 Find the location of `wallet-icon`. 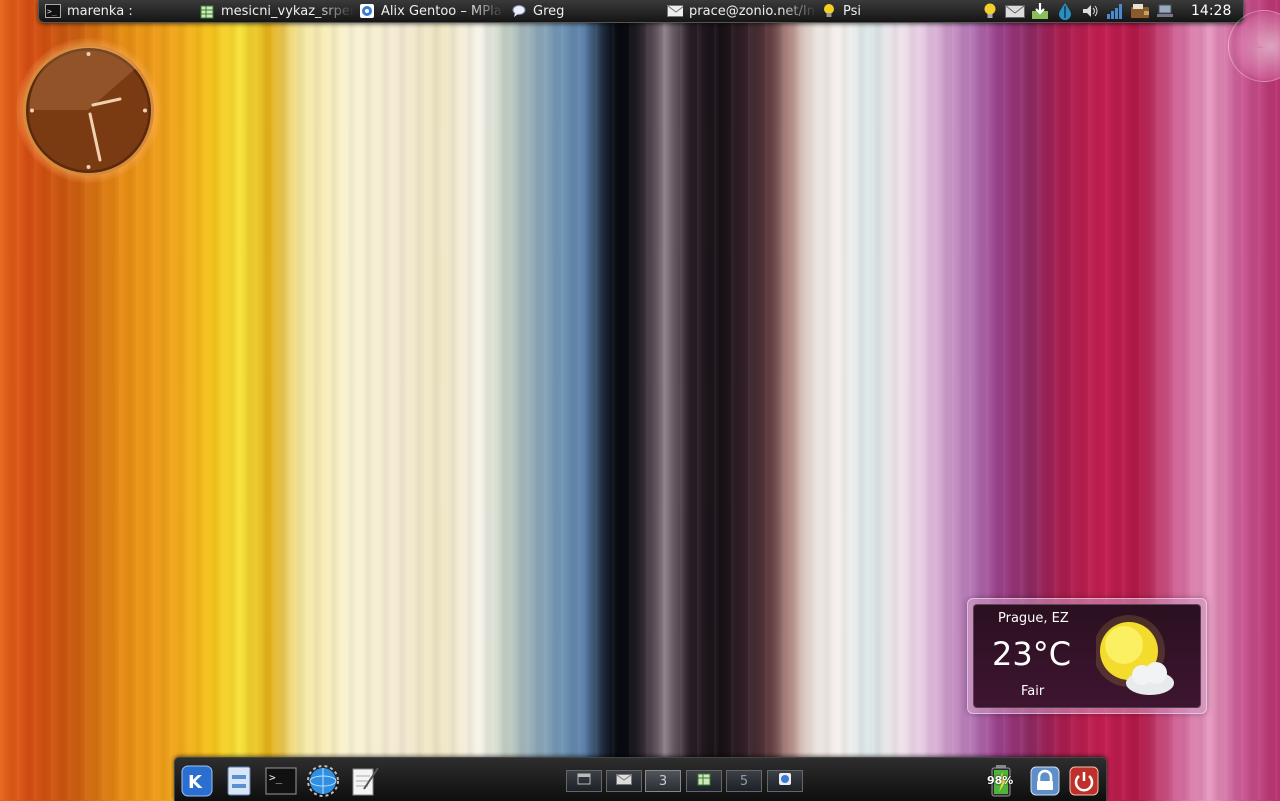

wallet-icon is located at coordinates (1140, 11).